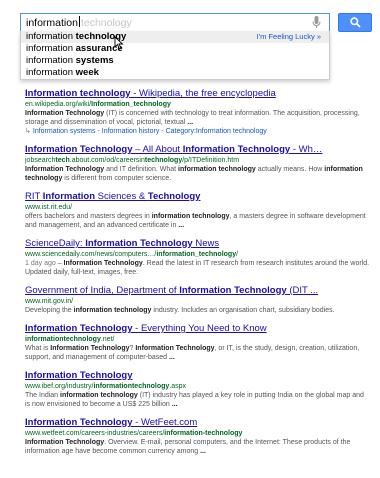  I want to click on sitelink: Information history, so click(131, 131).